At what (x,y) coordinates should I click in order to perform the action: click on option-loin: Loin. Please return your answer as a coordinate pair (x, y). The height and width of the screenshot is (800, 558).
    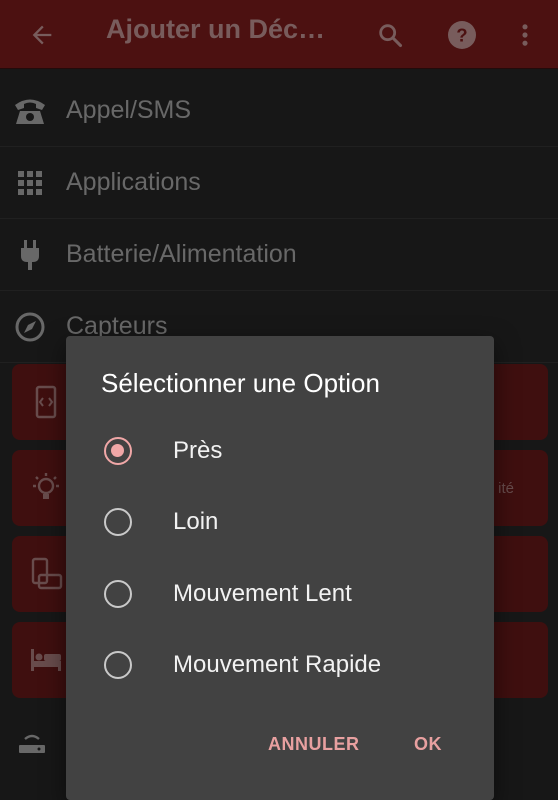
    Looking at the image, I should click on (280, 522).